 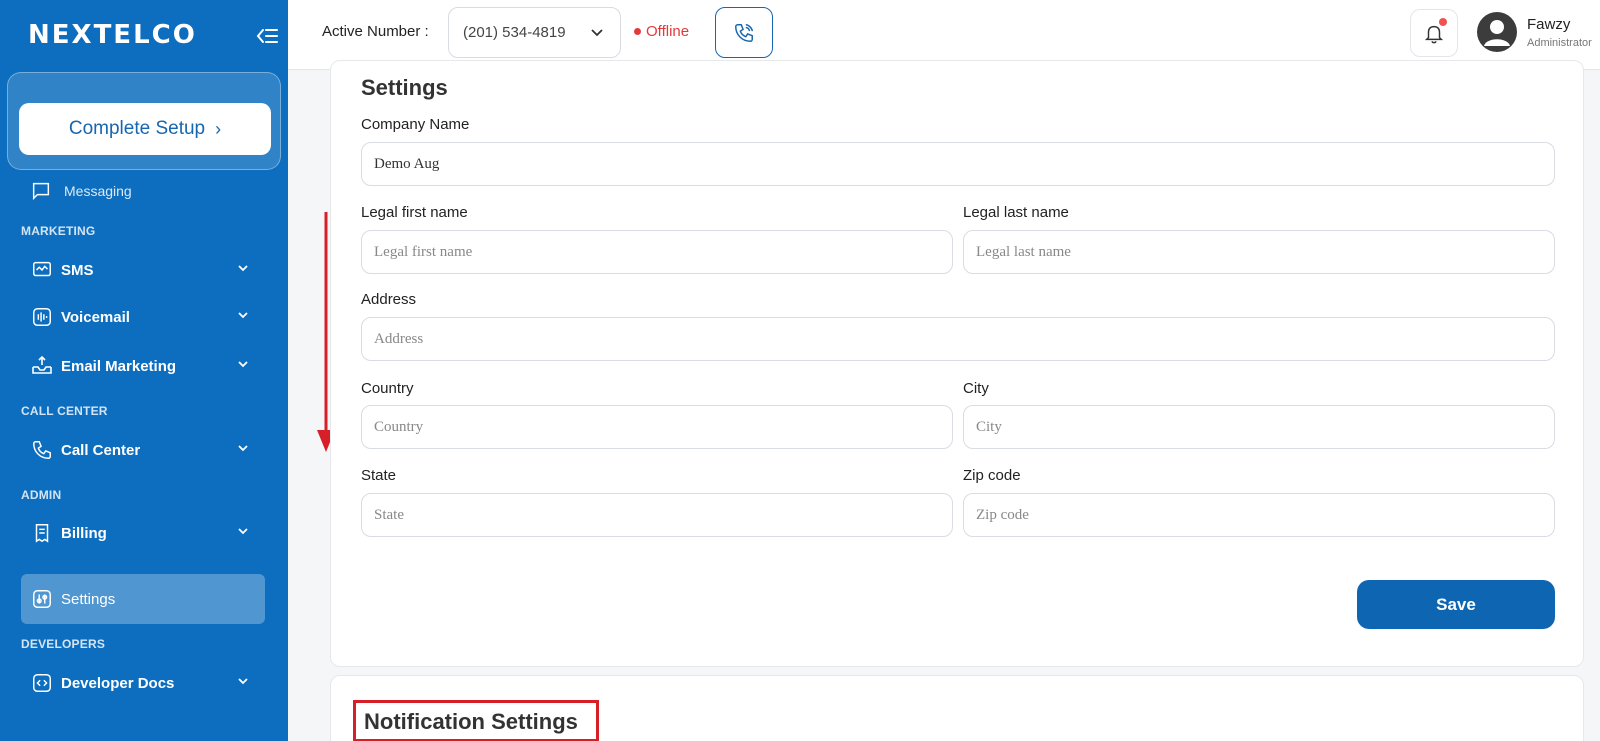 What do you see at coordinates (657, 515) in the screenshot?
I see `state-field` at bounding box center [657, 515].